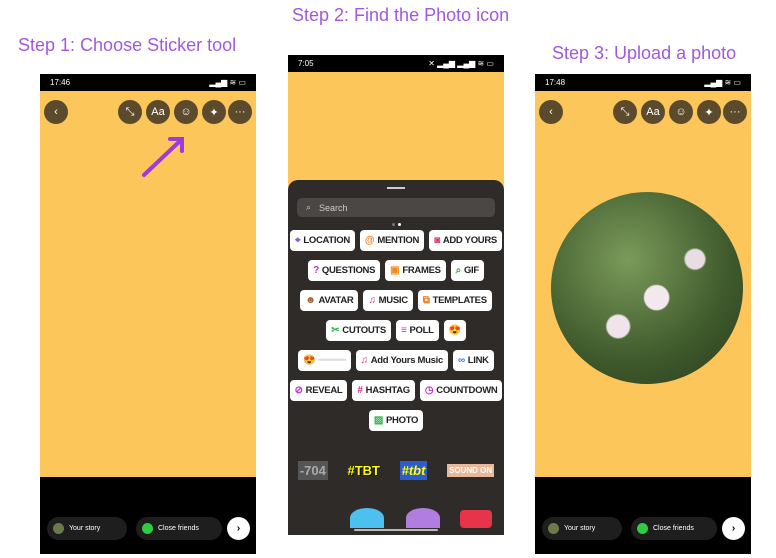  I want to click on poll-icon: ≡, so click(403, 330).